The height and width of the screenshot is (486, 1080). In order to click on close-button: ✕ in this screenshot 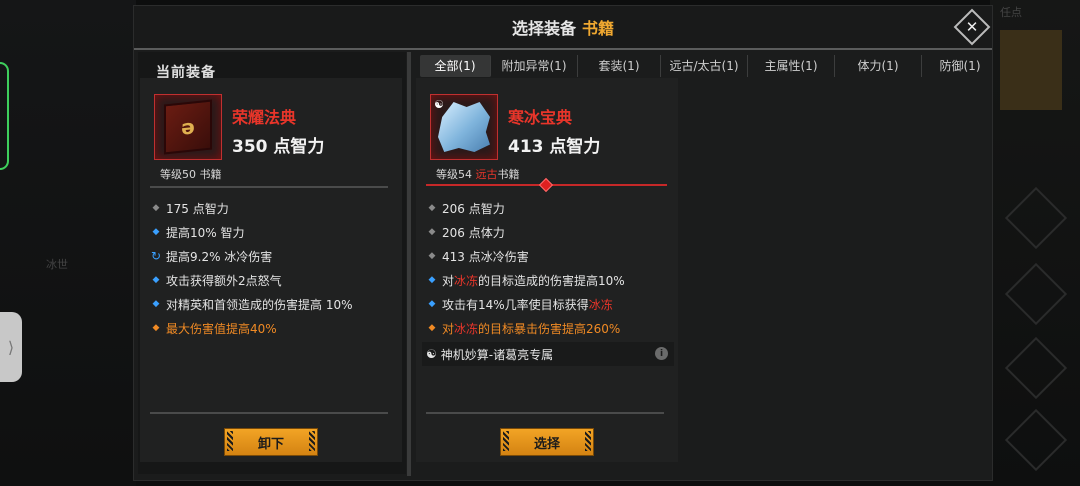, I will do `click(972, 27)`.